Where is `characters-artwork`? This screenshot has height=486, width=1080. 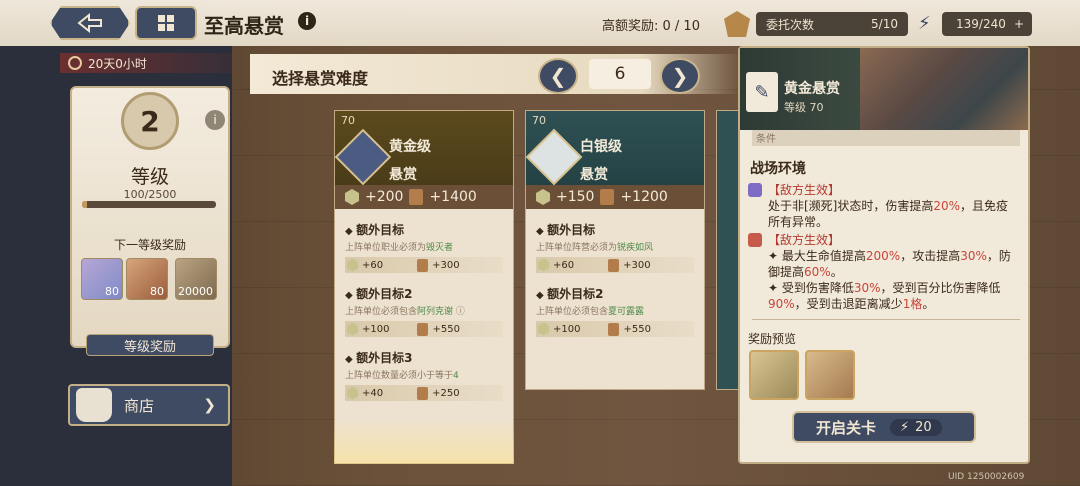 characters-artwork is located at coordinates (944, 89).